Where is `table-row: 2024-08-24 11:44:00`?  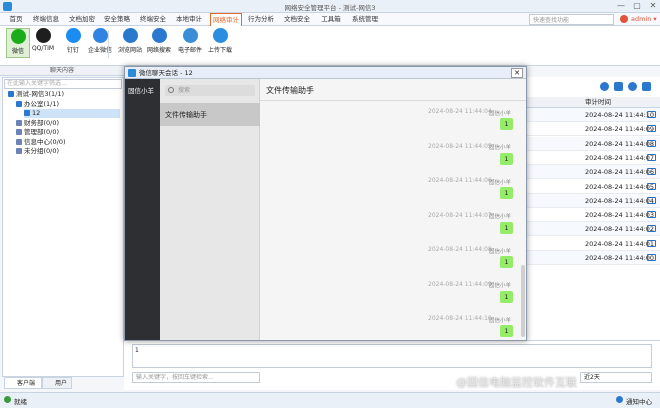
table-row: 2024-08-24 11:44:00 is located at coordinates (593, 258).